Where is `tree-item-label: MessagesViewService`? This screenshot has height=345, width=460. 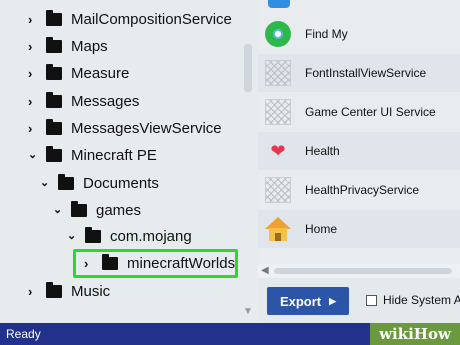 tree-item-label: MessagesViewService is located at coordinates (146, 128).